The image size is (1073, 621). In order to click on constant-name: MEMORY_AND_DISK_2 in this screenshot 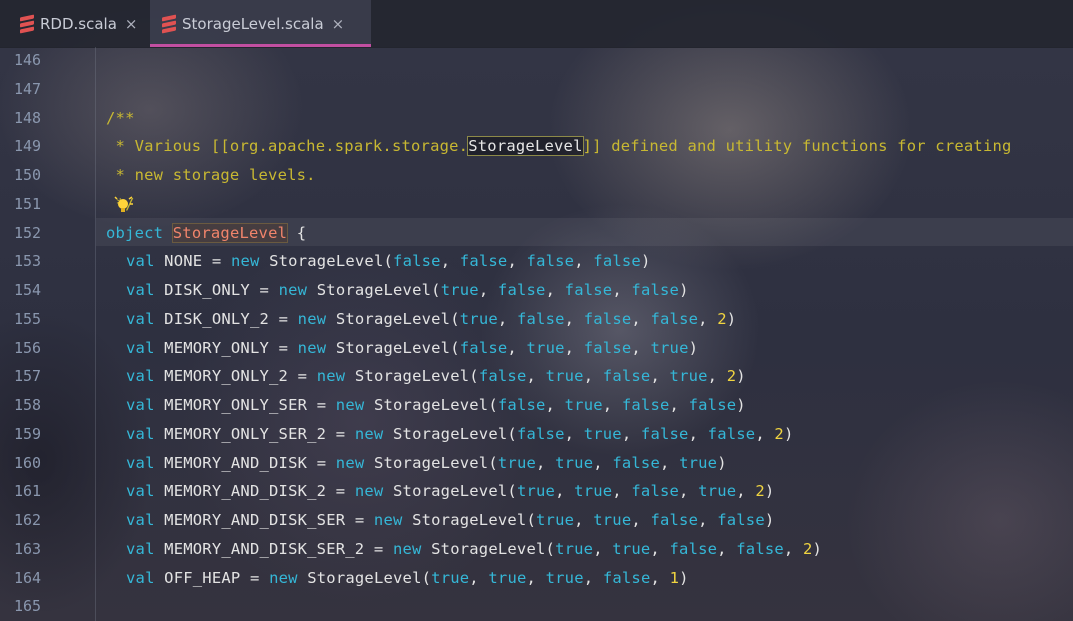, I will do `click(245, 491)`.